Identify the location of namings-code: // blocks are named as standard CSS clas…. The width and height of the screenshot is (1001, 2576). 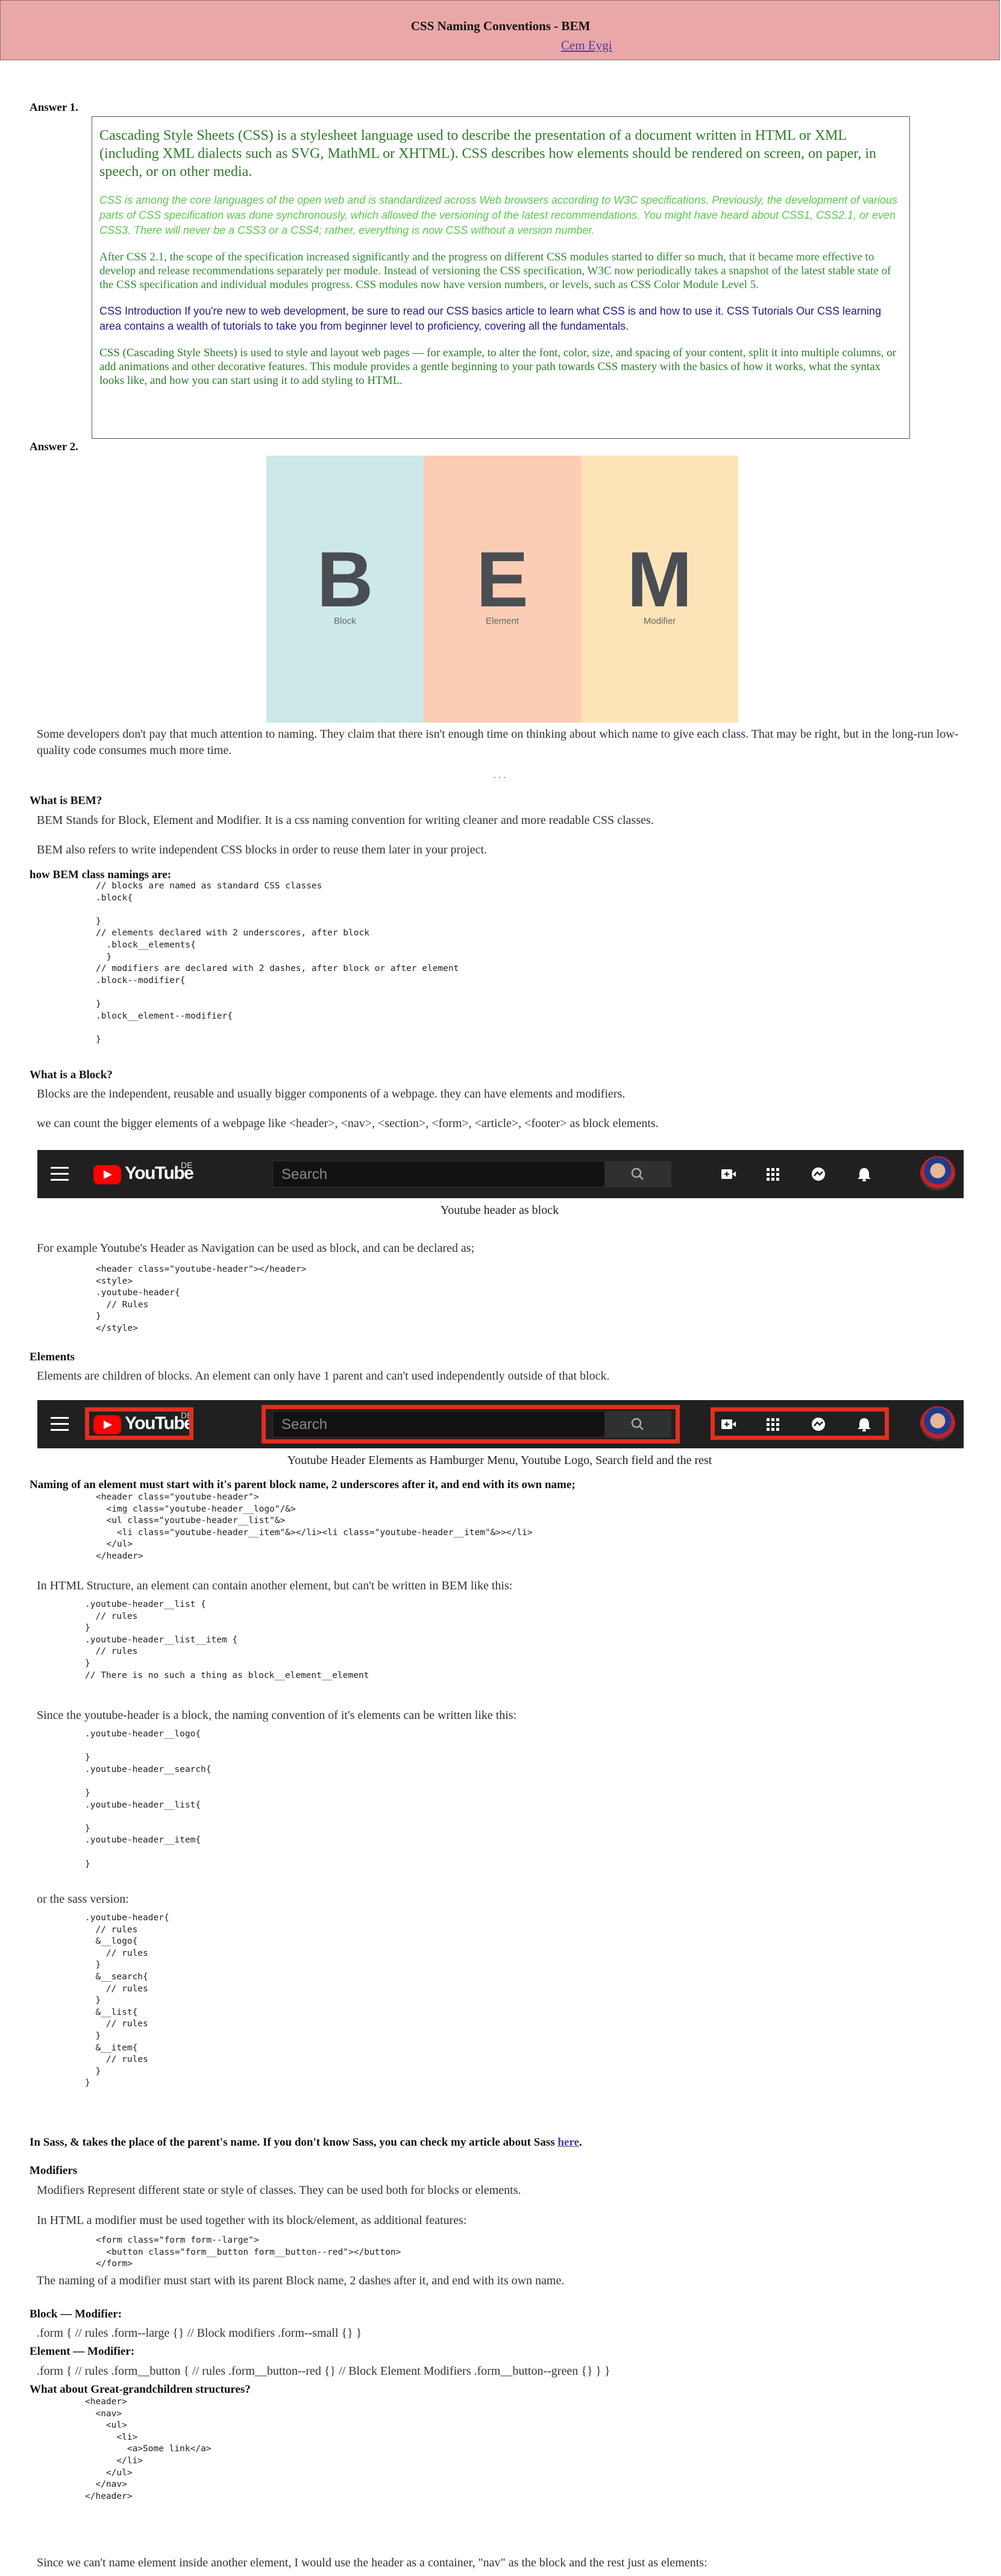
(277, 963).